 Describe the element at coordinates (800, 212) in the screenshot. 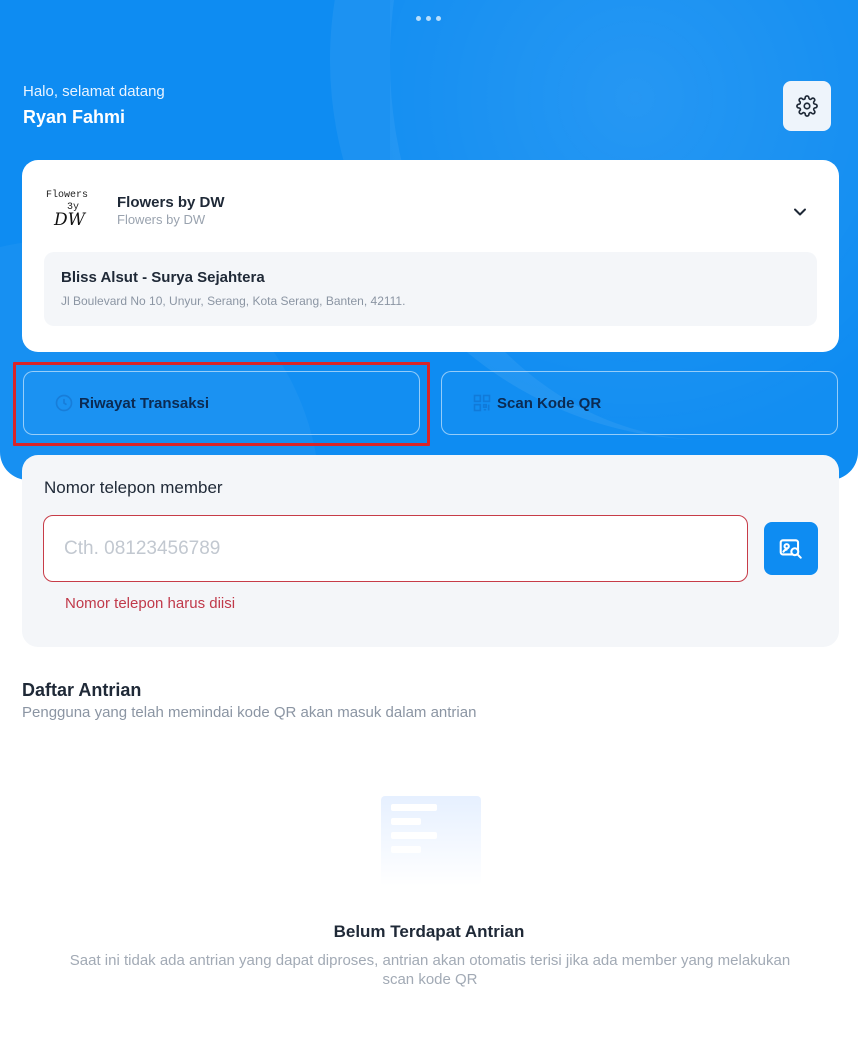

I see `chevron-down-icon` at that location.